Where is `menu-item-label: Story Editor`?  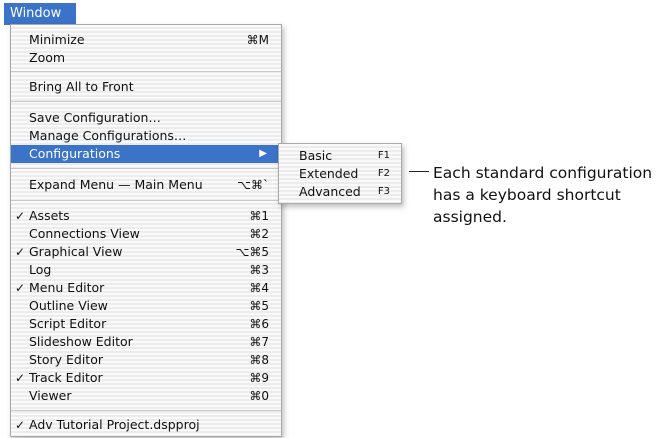
menu-item-label: Story Editor is located at coordinates (66, 359).